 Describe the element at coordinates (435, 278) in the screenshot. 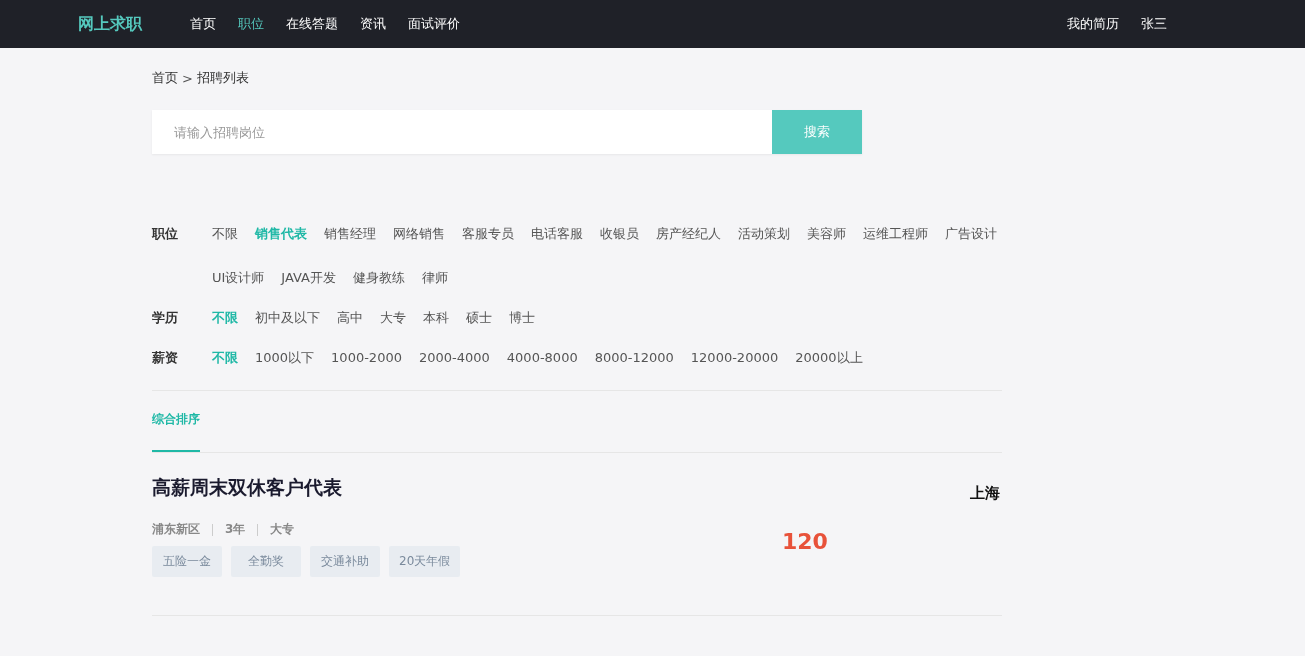

I see `filter-option: 律师` at that location.